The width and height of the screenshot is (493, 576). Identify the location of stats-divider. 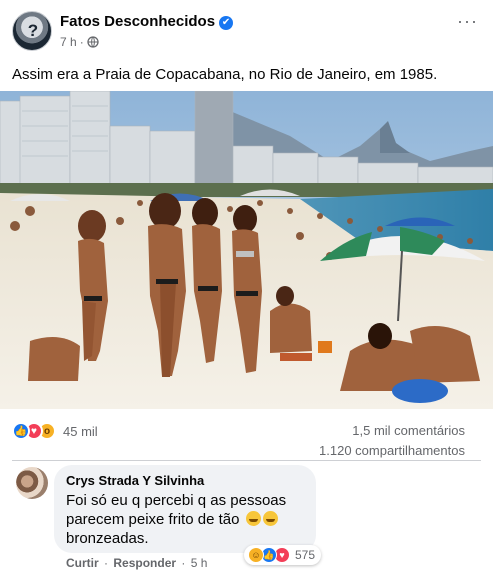
(246, 460).